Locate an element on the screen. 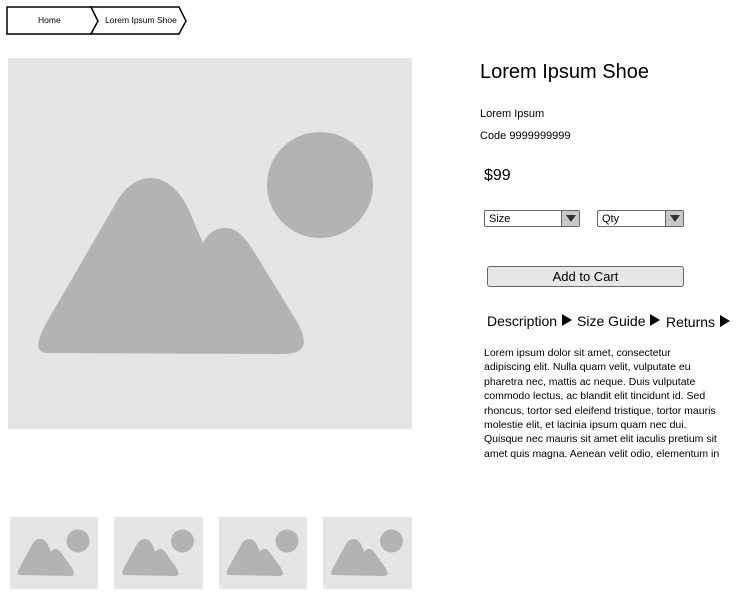  breadcrumb-item-current: Lorem Ipsum Shoe is located at coordinates (141, 20).